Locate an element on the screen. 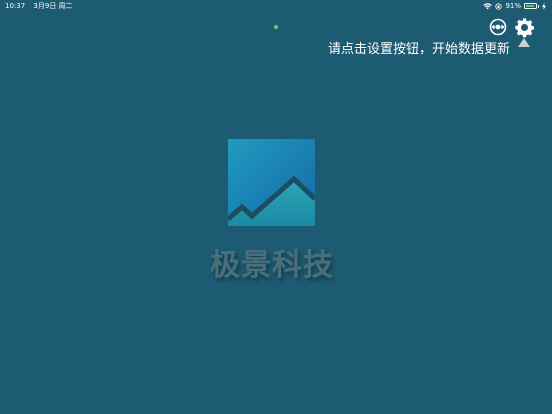  brand-logo is located at coordinates (271, 182).